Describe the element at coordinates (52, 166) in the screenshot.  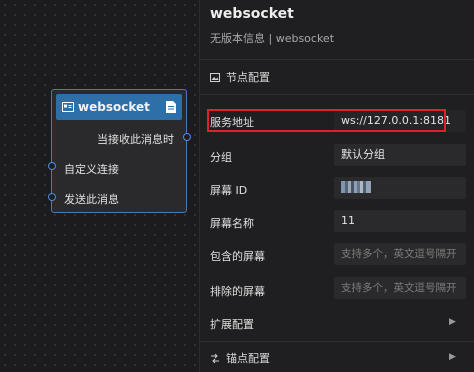
I see `input-port-custom` at that location.